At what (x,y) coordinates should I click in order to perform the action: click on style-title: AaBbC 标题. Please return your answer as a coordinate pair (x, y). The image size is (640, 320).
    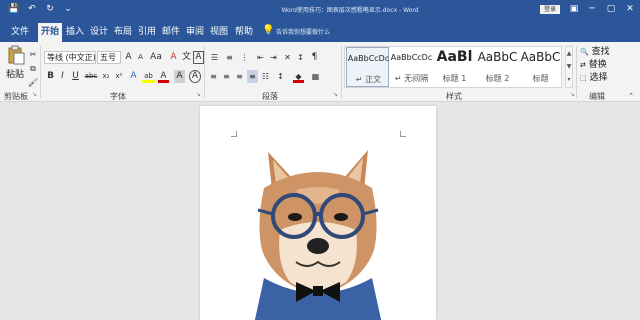
    Looking at the image, I should click on (540, 67).